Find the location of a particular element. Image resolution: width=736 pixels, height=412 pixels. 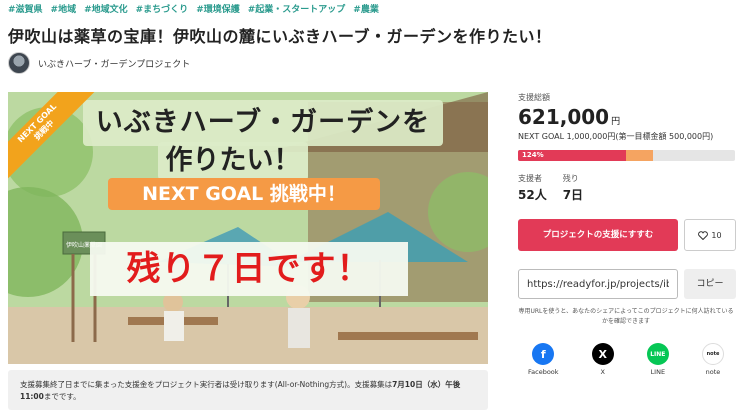

favorite-count: 10 is located at coordinates (716, 235).